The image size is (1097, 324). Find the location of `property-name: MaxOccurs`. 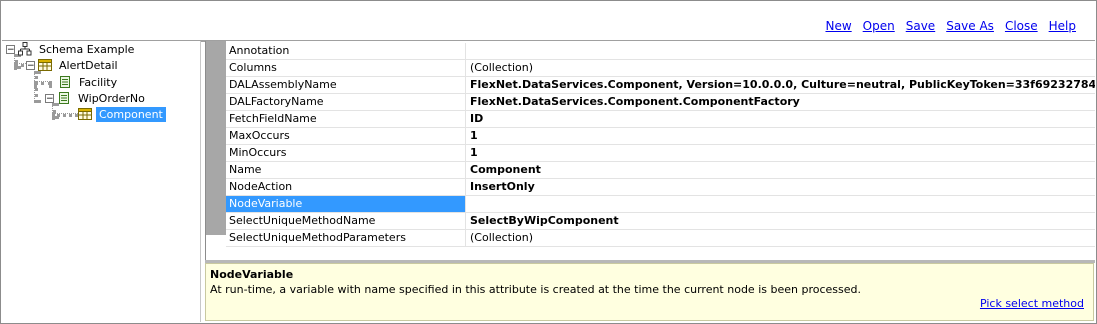

property-name: MaxOccurs is located at coordinates (346, 136).